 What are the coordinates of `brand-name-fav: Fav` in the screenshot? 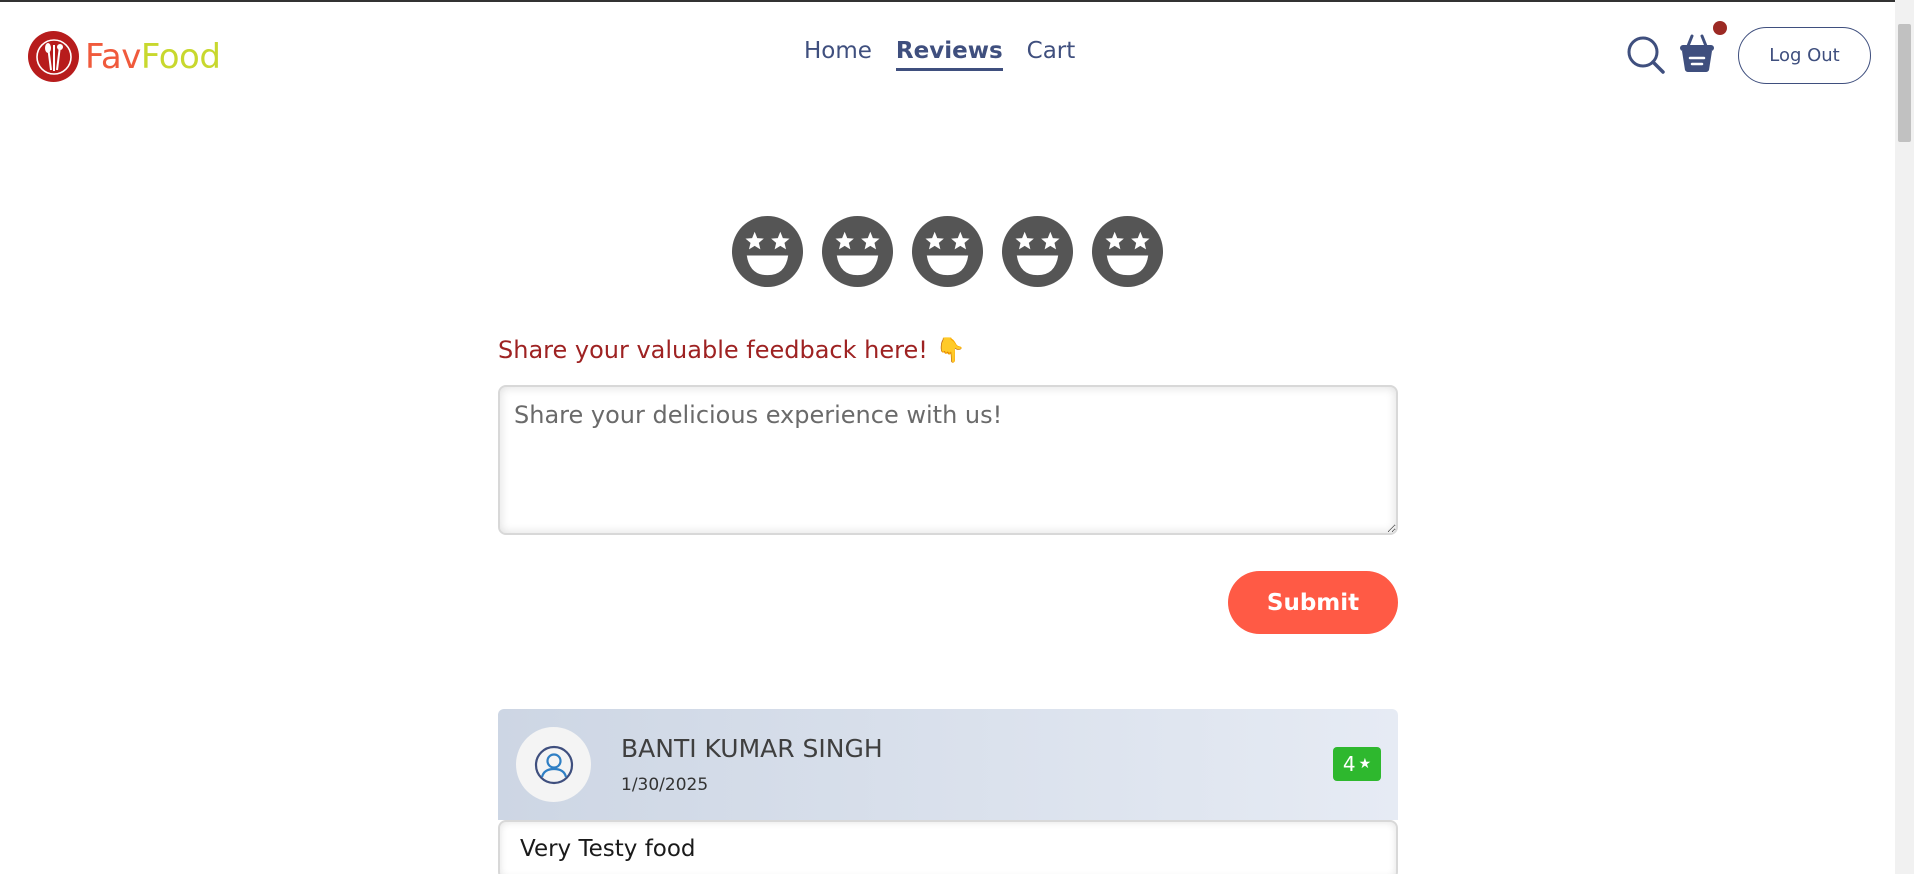 It's located at (113, 56).